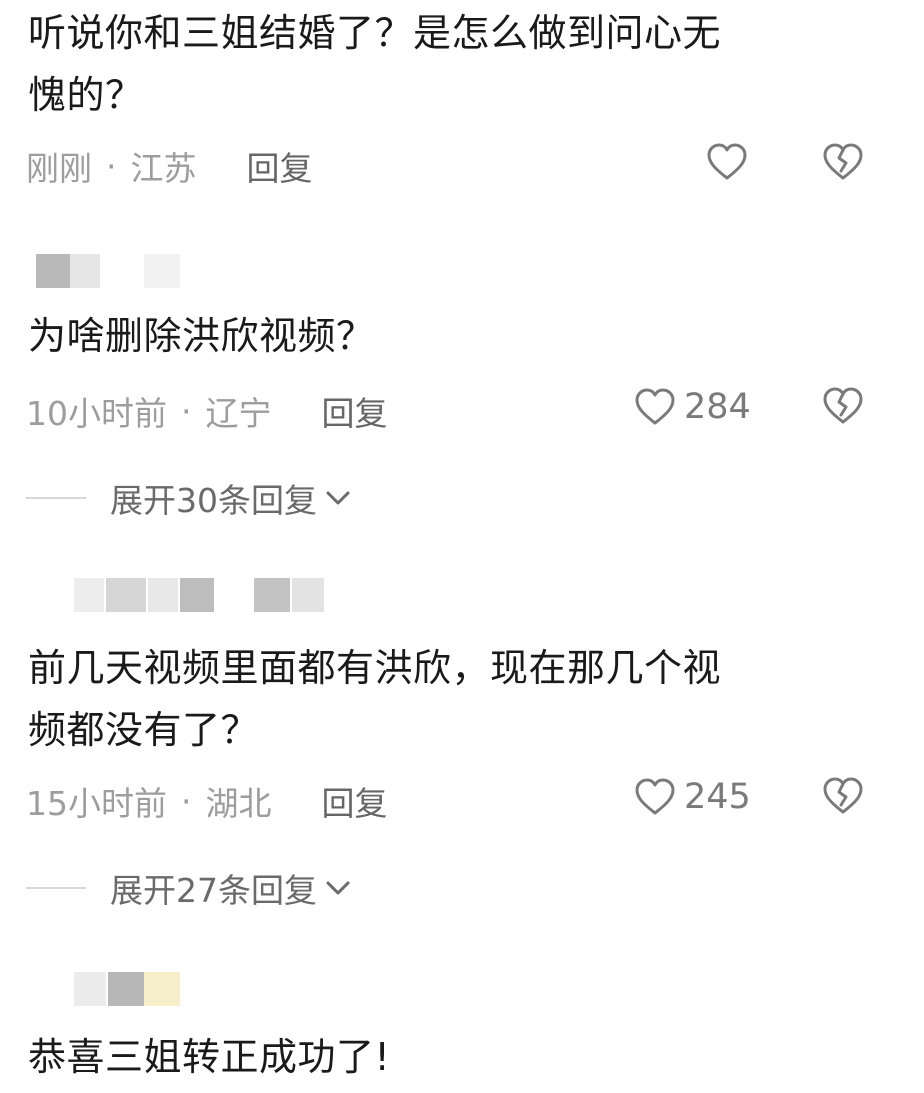 The width and height of the screenshot is (924, 1093). Describe the element at coordinates (59, 168) in the screenshot. I see `comment-time: 刚刚` at that location.